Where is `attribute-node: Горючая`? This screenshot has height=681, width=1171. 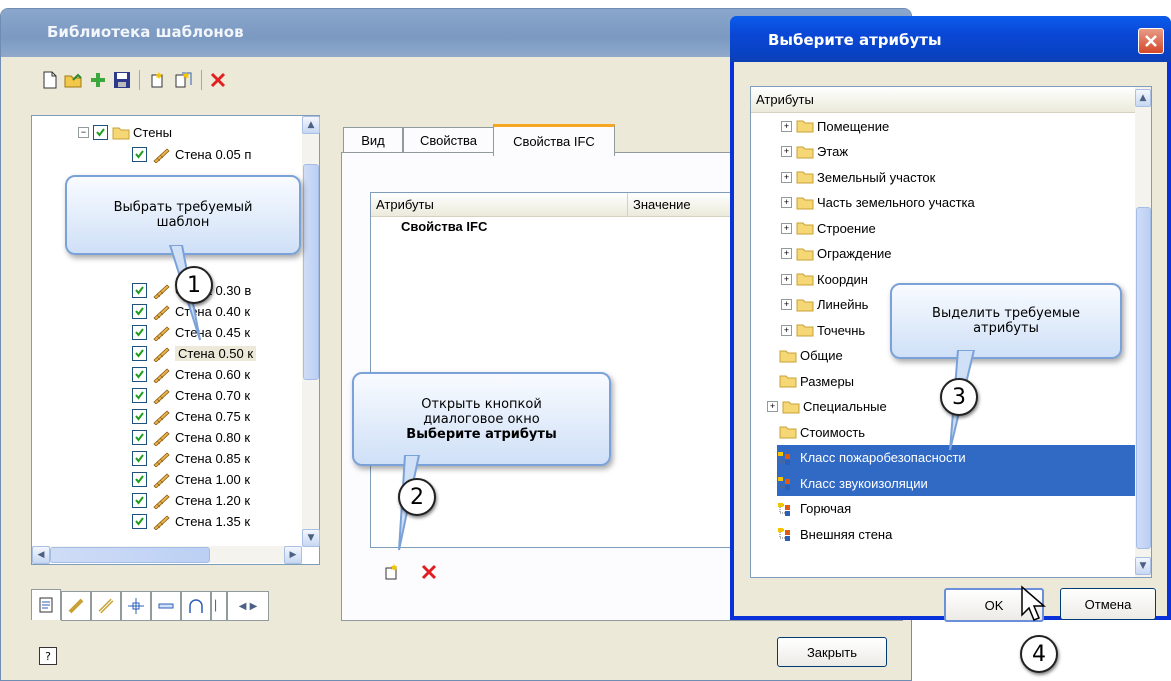
attribute-node: Горючая is located at coordinates (814, 509).